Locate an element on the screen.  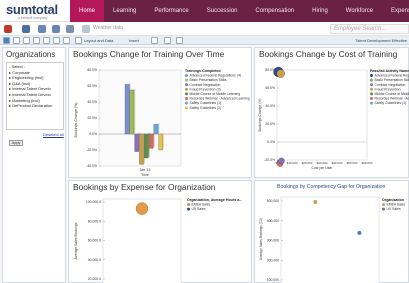
layout-and-data-menu: Layout and Data is located at coordinates (98, 40).